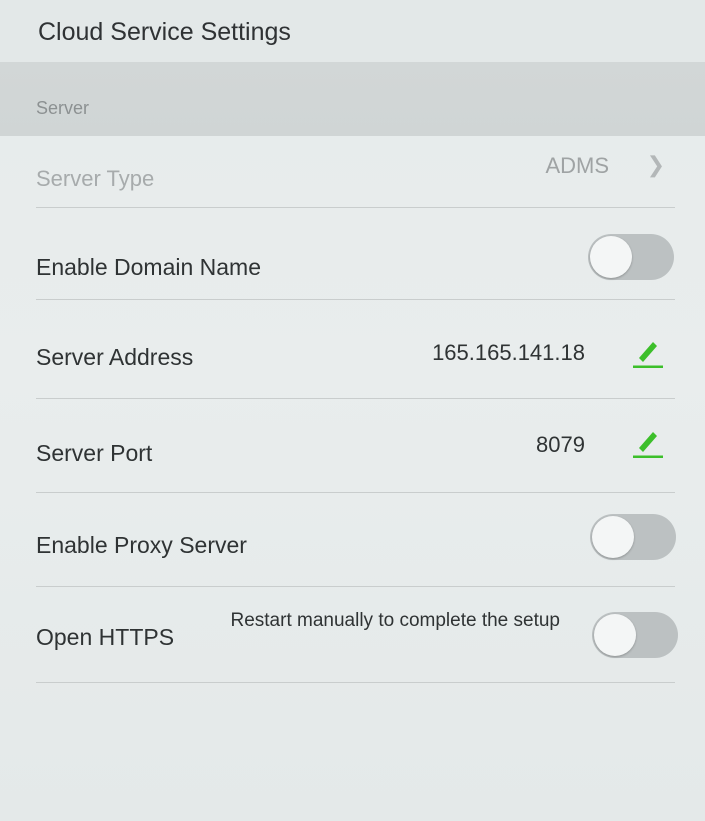 Image resolution: width=705 pixels, height=821 pixels. I want to click on open-https-row: Open HTTPS, so click(352, 636).